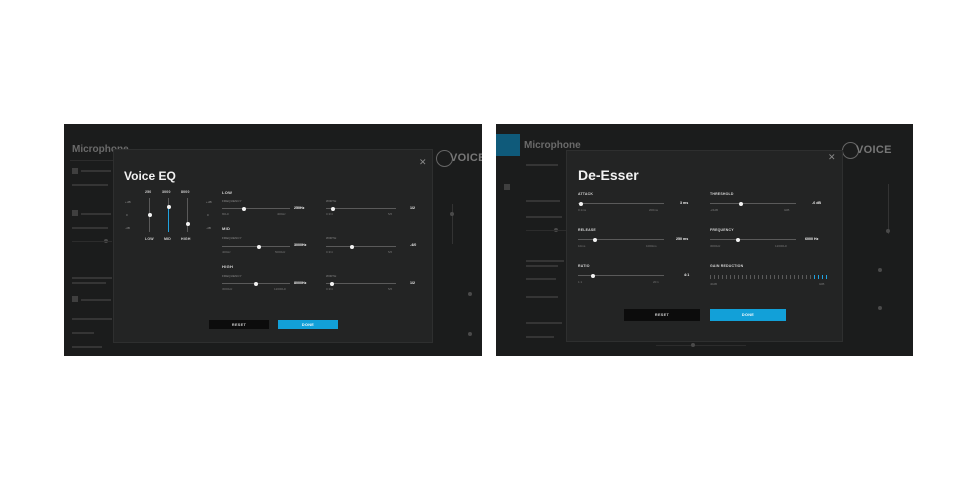 The width and height of the screenshot is (960, 480). I want to click on attack-thumb, so click(580, 203).